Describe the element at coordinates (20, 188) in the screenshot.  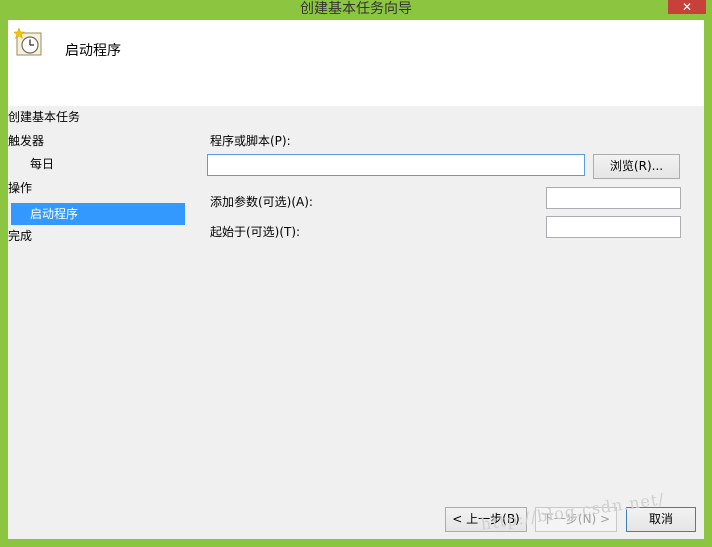
I see `nav-item-action: 操作` at that location.